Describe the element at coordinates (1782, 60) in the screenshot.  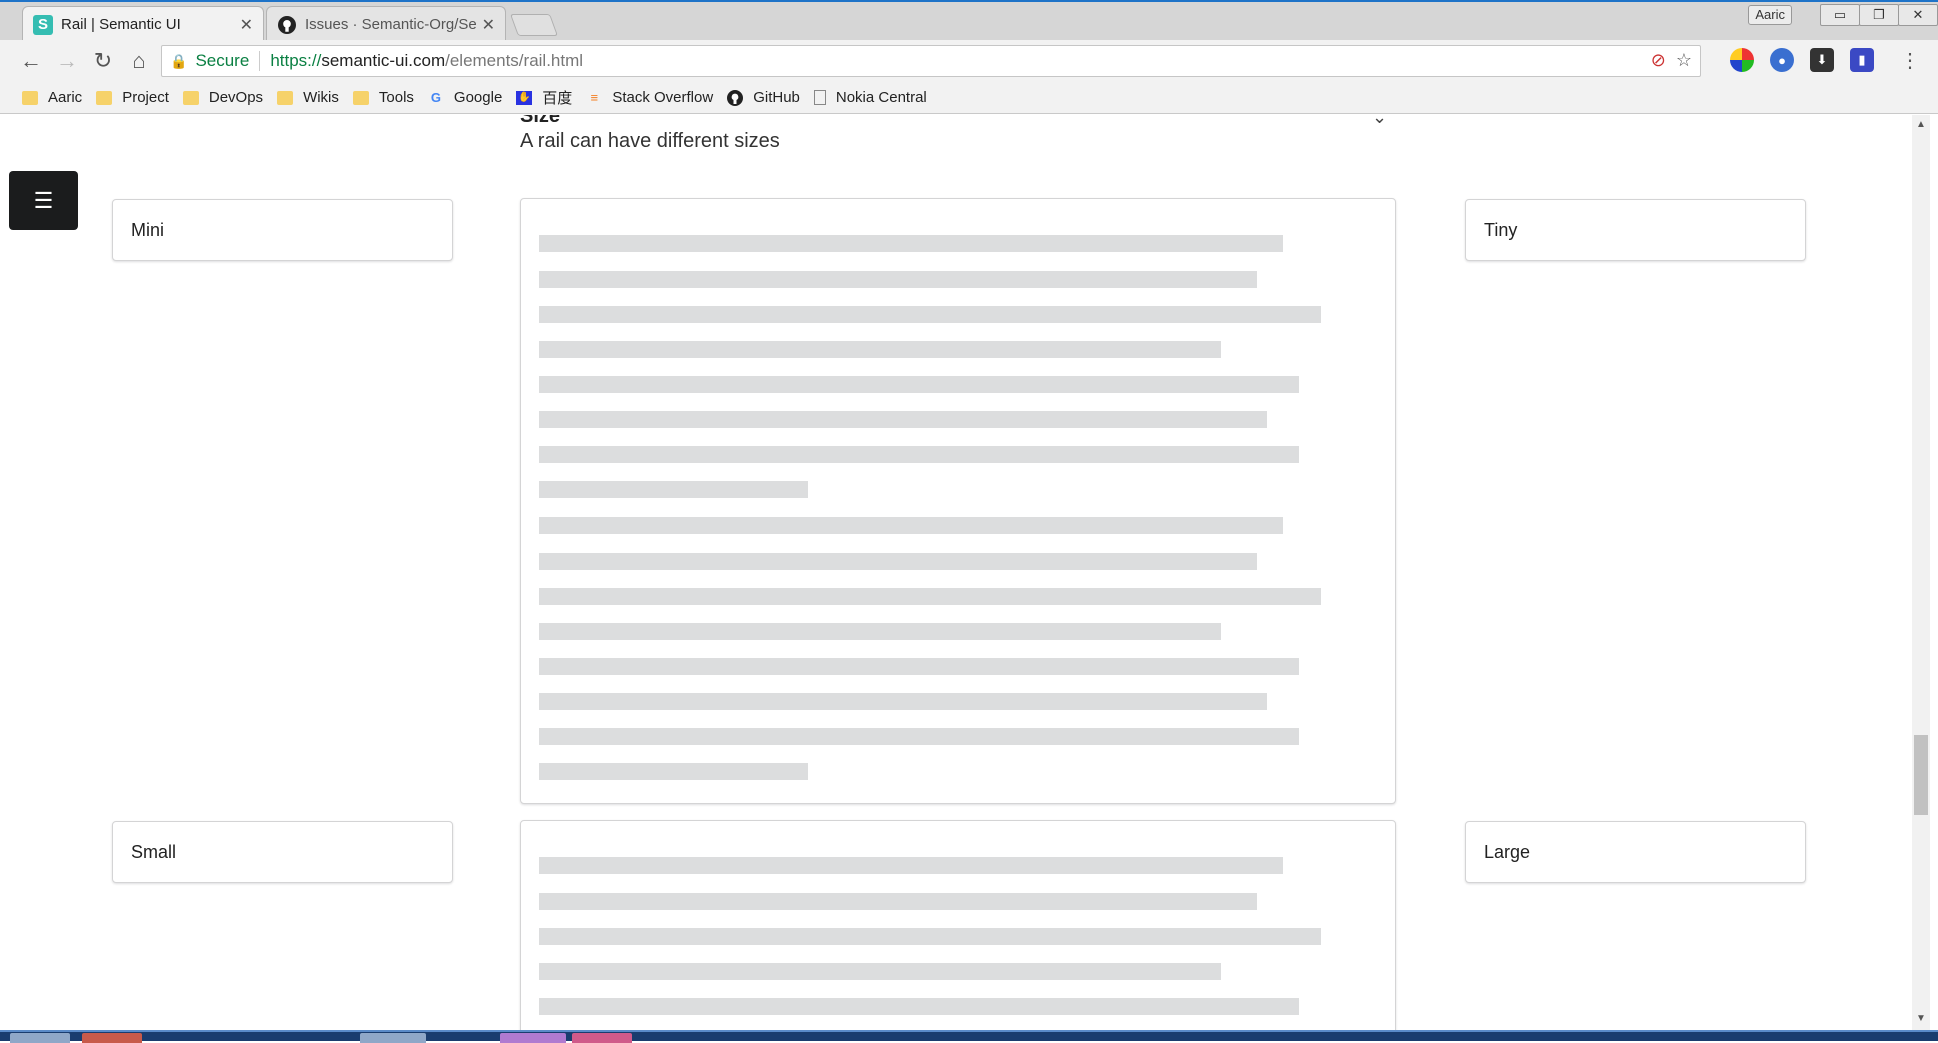
I see `globe-extension-icon: ●` at that location.